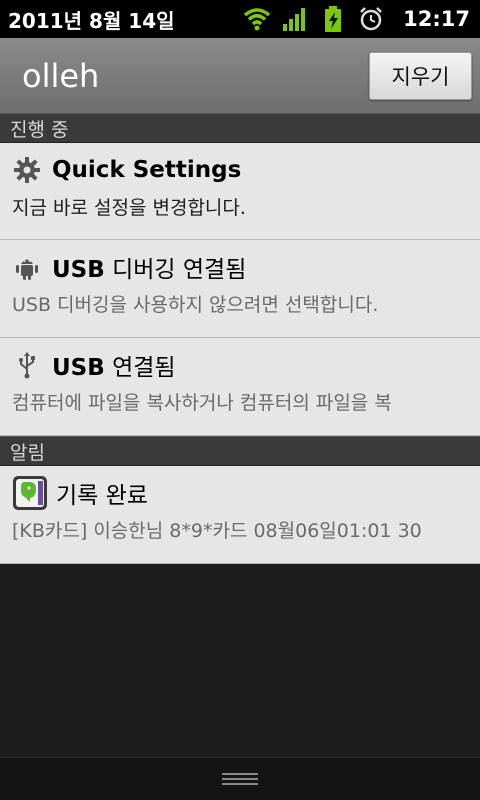  What do you see at coordinates (217, 531) in the screenshot?
I see `notification-text: [KB카드] 이승한님 8*9*카드 08월06일01:01 30` at bounding box center [217, 531].